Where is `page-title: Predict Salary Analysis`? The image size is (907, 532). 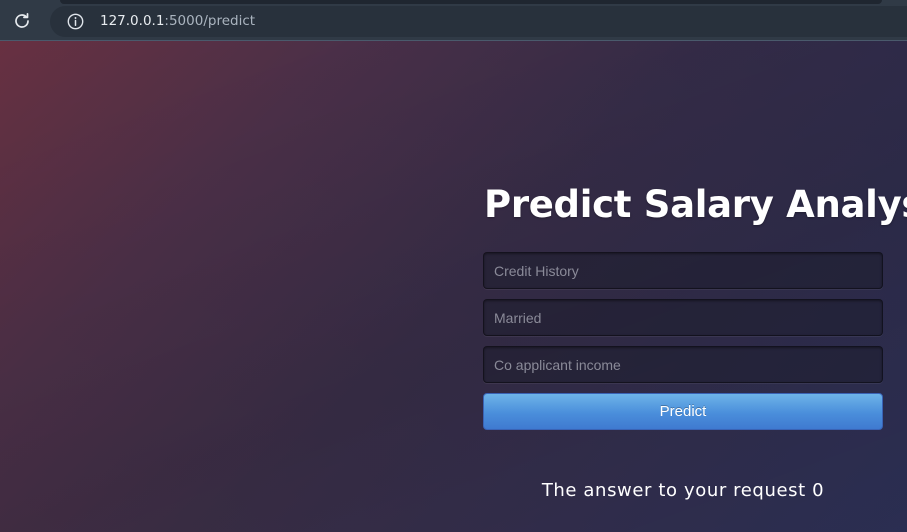
page-title: Predict Salary Analysis is located at coordinates (695, 204).